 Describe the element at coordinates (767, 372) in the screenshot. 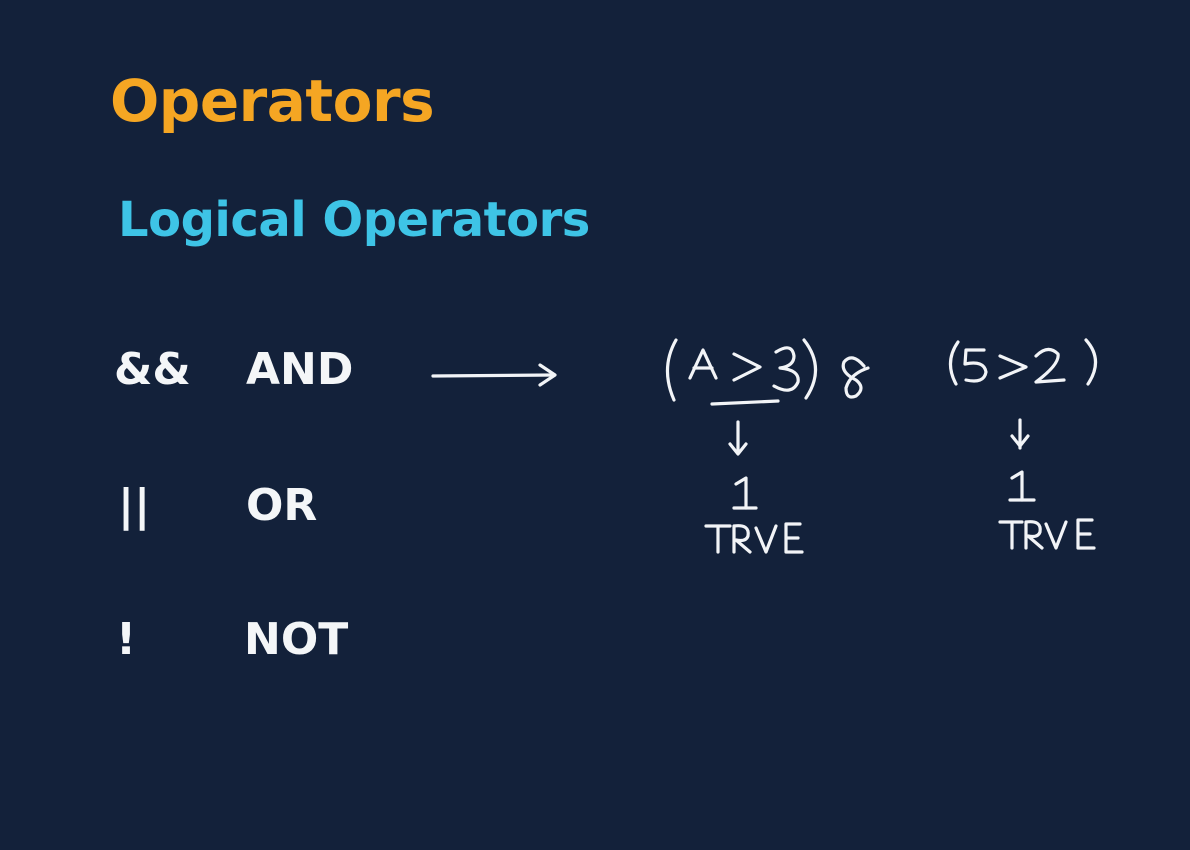

I see `expression-left` at that location.